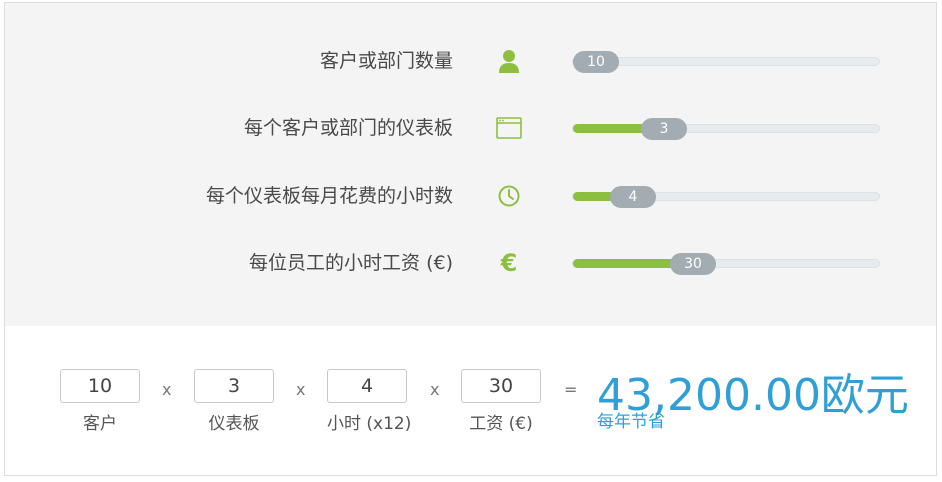 The height and width of the screenshot is (482, 942). I want to click on clients-slider-handle: 10, so click(596, 62).